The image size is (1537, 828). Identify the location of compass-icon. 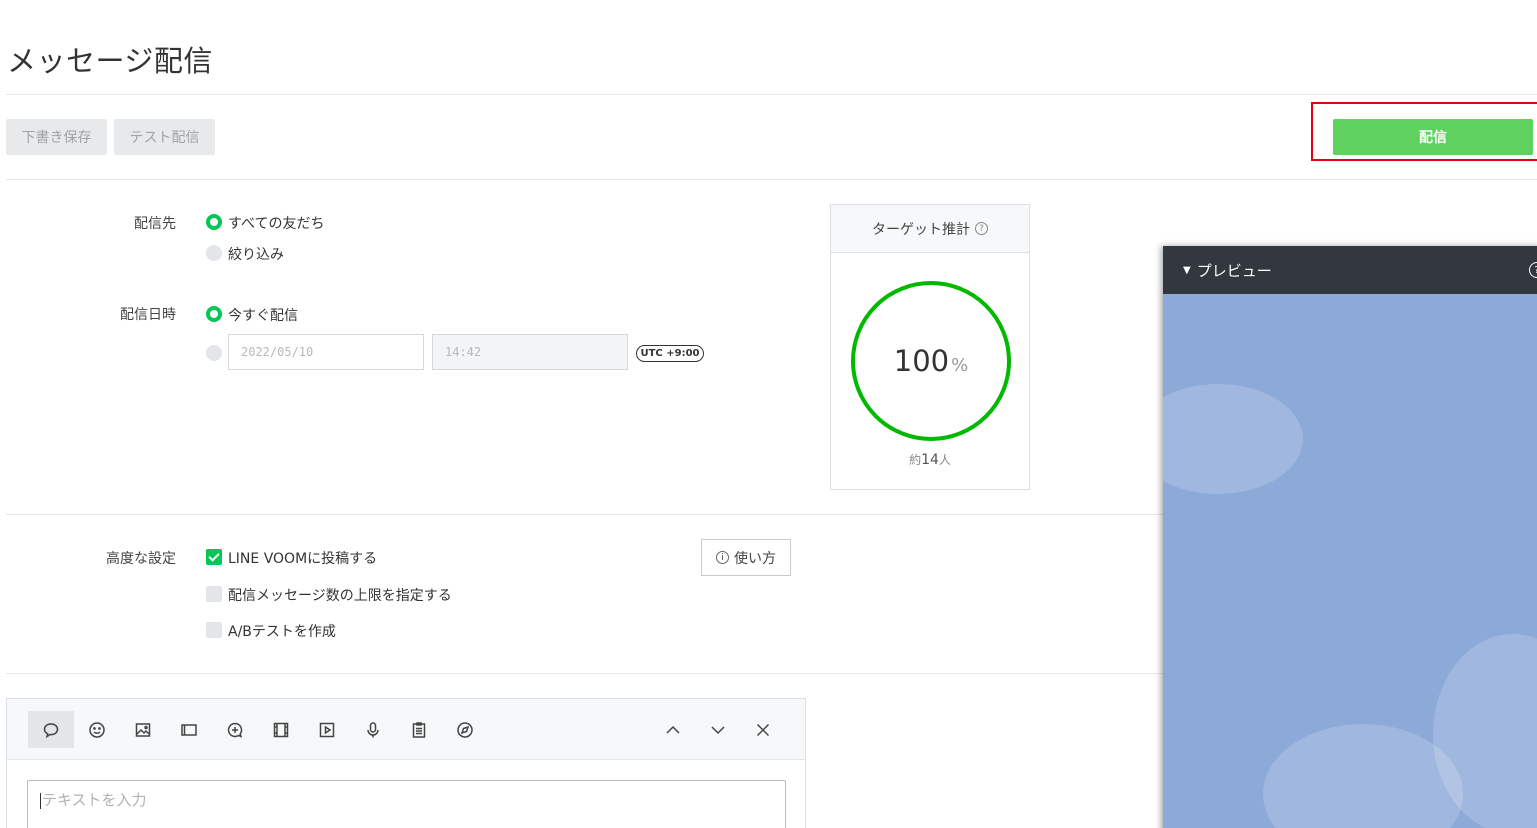
(465, 729).